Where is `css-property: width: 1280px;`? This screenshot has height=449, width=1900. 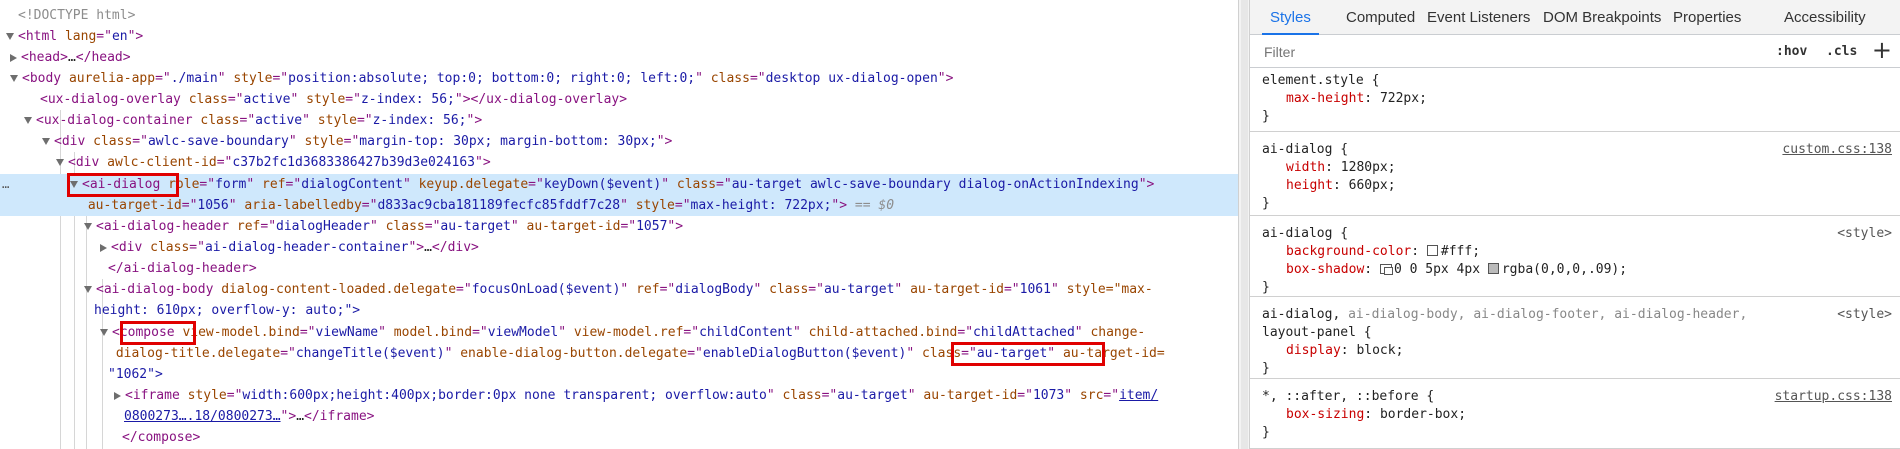 css-property: width: 1280px; is located at coordinates (1341, 168).